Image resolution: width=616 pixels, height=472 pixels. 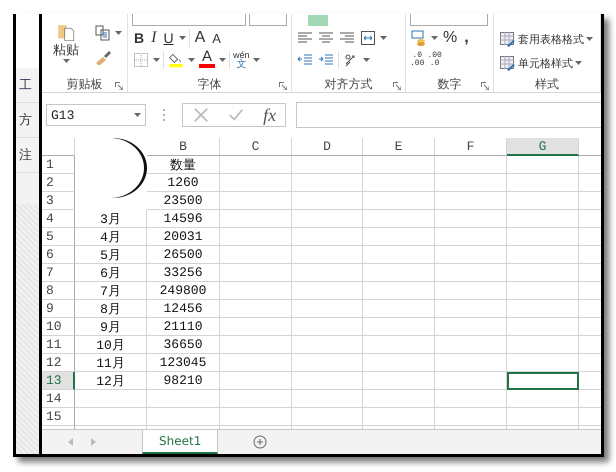 I want to click on column-header: B, so click(x=183, y=147).